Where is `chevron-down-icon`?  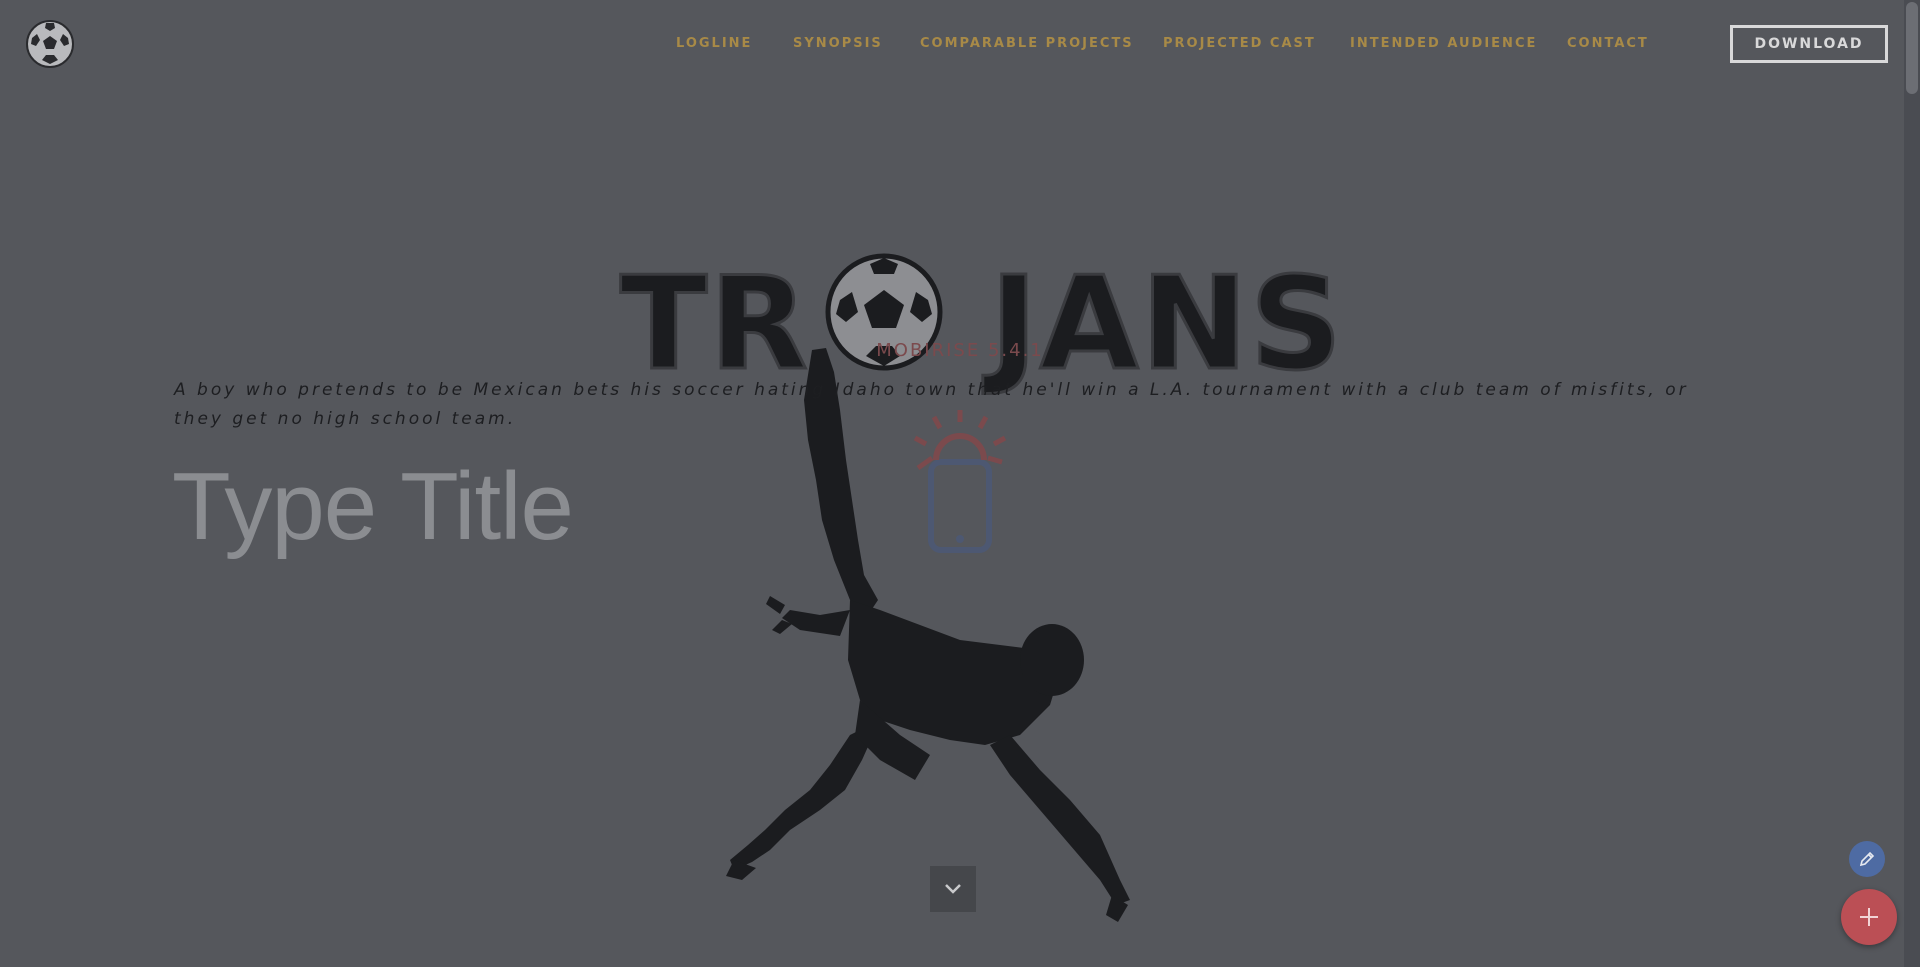 chevron-down-icon is located at coordinates (953, 889).